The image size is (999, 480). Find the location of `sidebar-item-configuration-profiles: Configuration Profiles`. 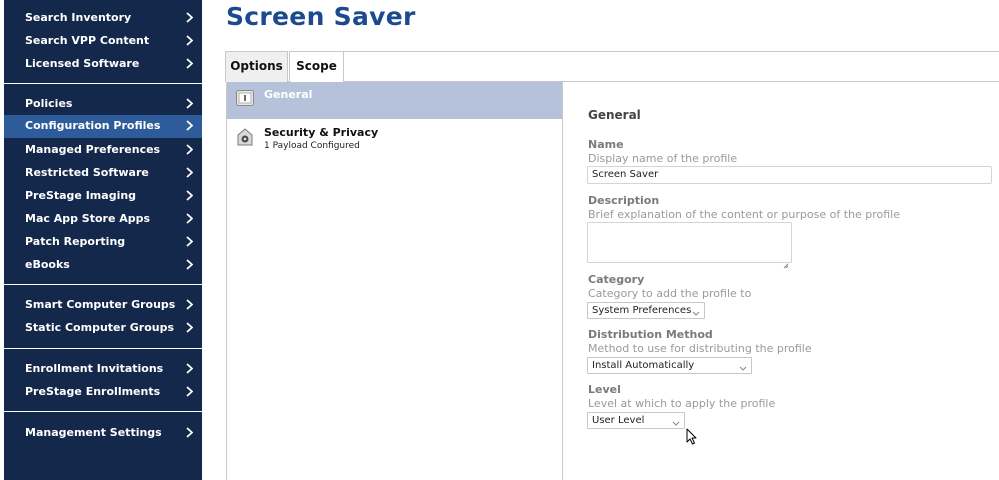

sidebar-item-configuration-profiles: Configuration Profiles is located at coordinates (103, 126).